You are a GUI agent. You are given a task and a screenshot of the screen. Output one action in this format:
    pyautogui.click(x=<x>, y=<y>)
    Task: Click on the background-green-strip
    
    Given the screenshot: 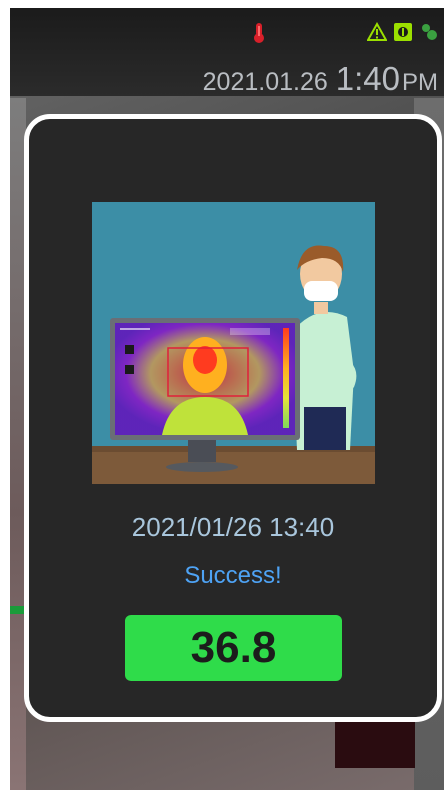 What is the action you would take?
    pyautogui.click(x=17, y=610)
    